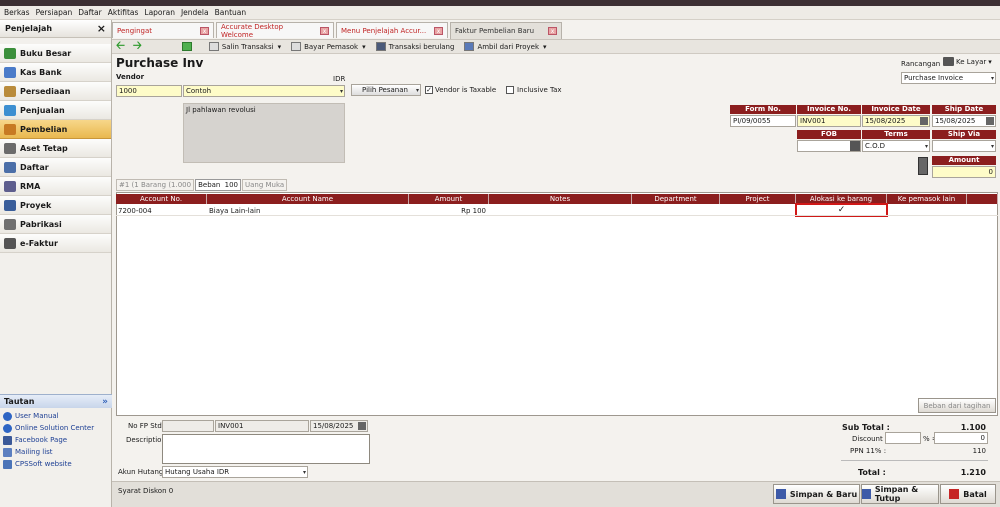 This screenshot has height=507, width=1000. I want to click on fp-date-field: 15/08/2025, so click(339, 426).